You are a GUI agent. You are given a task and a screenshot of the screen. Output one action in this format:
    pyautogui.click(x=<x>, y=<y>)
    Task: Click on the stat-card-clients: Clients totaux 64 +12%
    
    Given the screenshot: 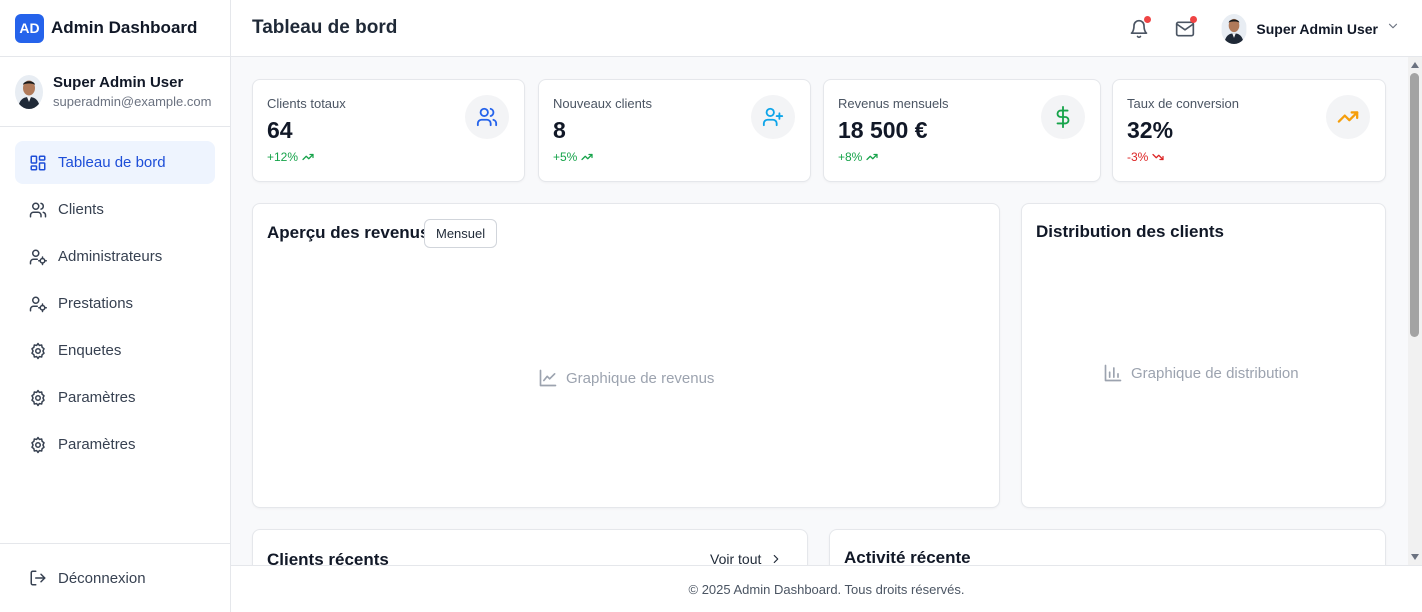 What is the action you would take?
    pyautogui.click(x=388, y=130)
    